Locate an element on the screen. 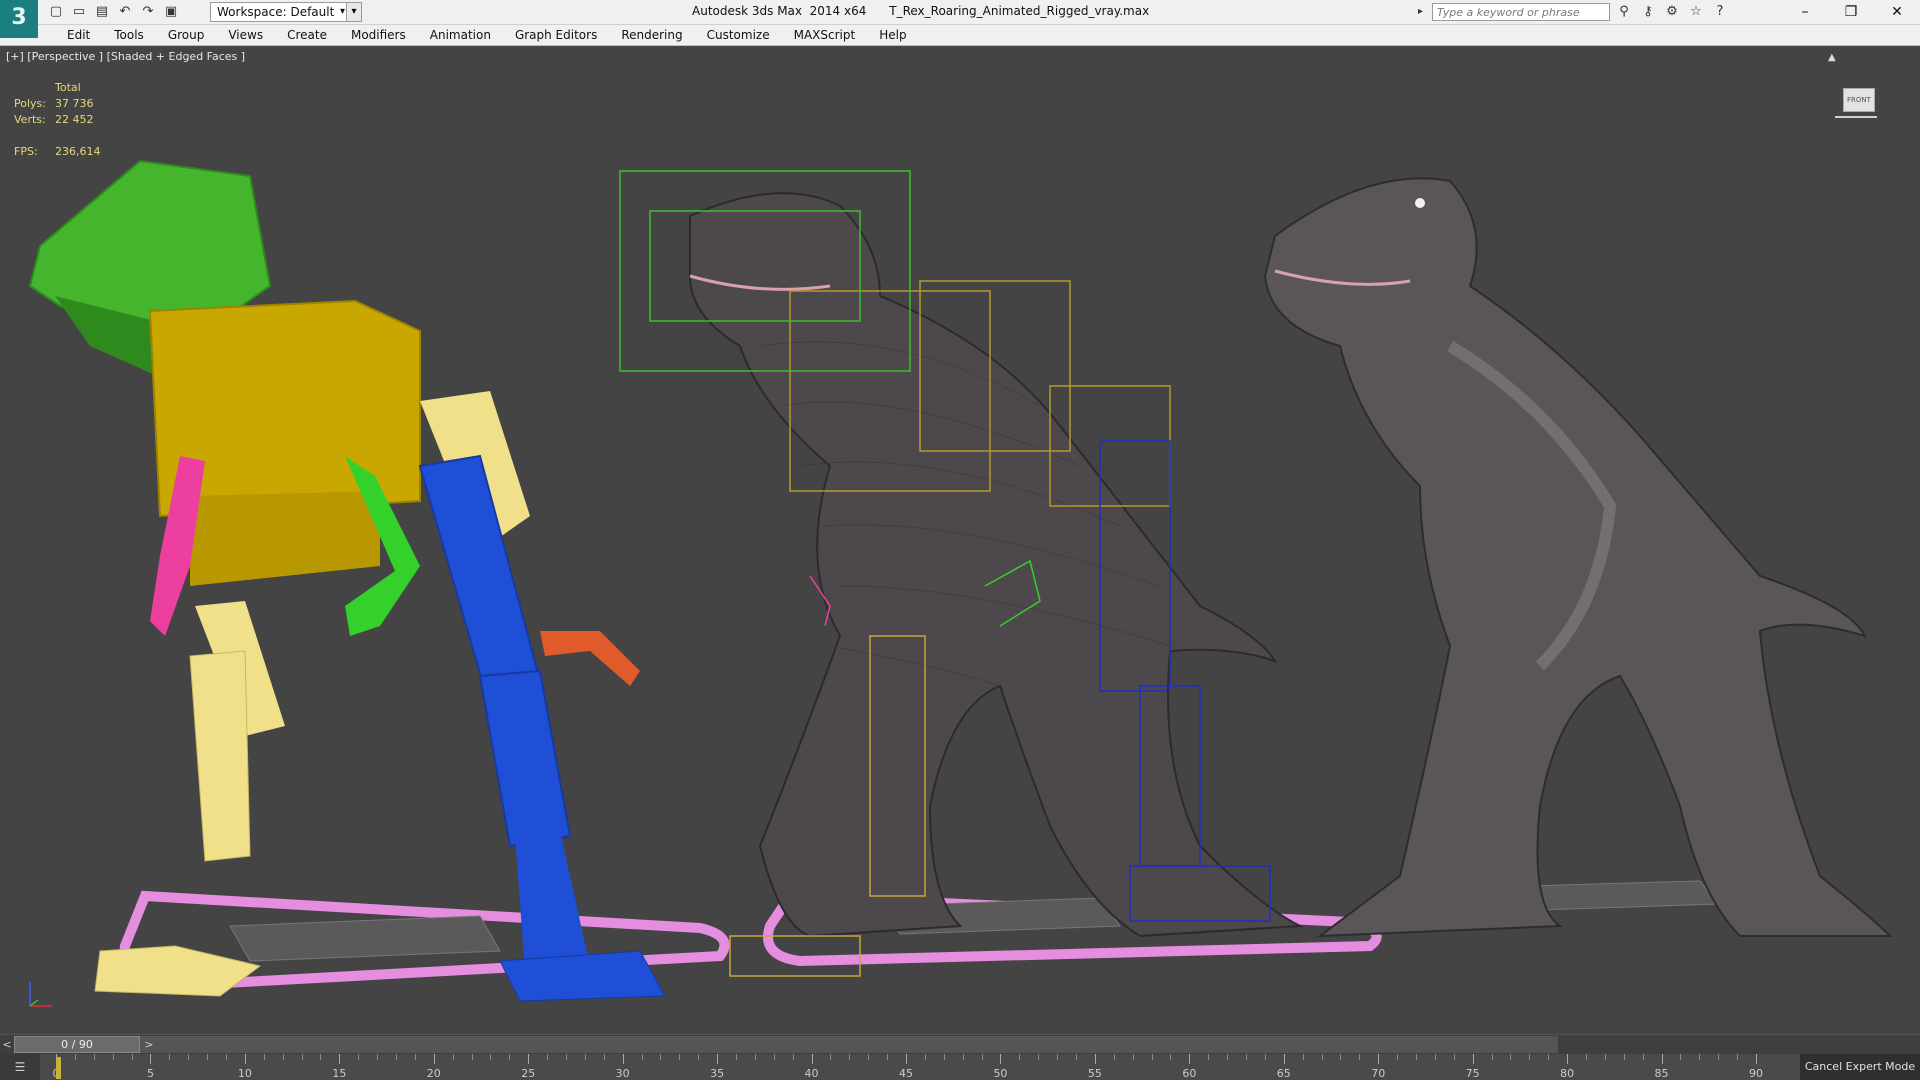 This screenshot has width=1920, height=1080. mini-curve-editor-icon: ☰ is located at coordinates (20, 1067).